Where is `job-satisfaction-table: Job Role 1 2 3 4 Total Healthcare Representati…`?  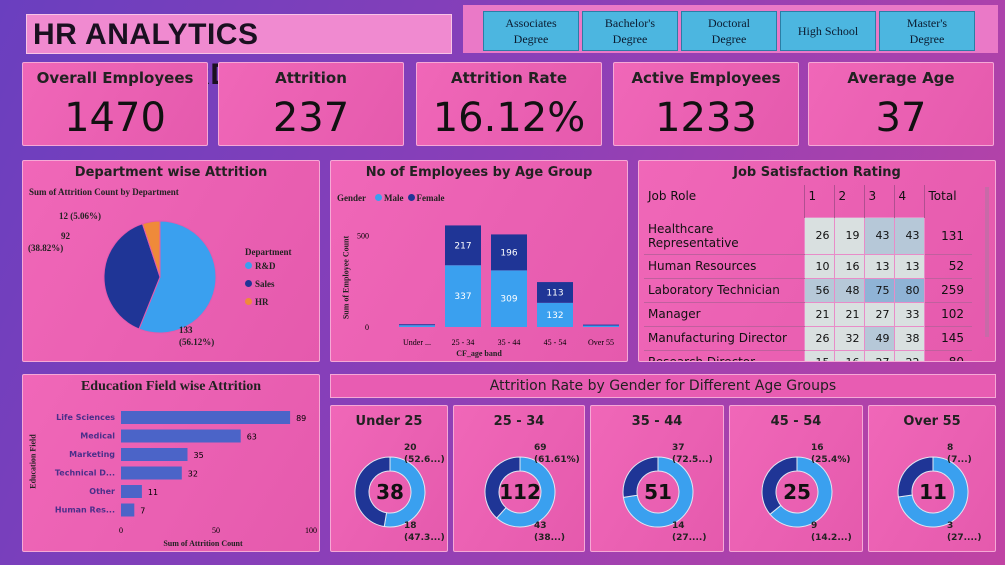 job-satisfaction-table: Job Role 1 2 3 4 Total Healthcare Representati… is located at coordinates (808, 273).